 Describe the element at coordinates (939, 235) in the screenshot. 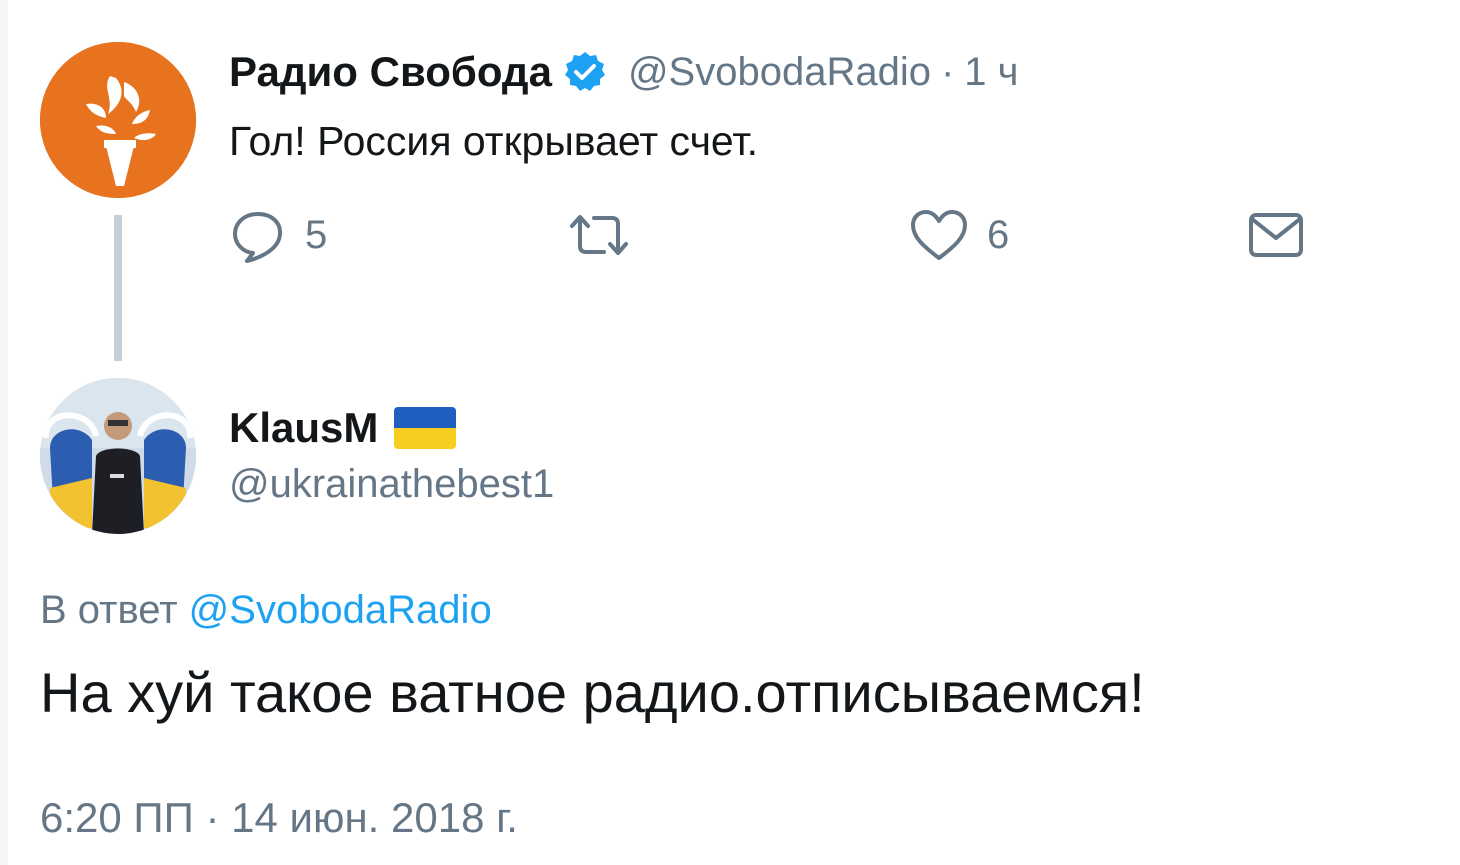

I see `heart-icon` at that location.